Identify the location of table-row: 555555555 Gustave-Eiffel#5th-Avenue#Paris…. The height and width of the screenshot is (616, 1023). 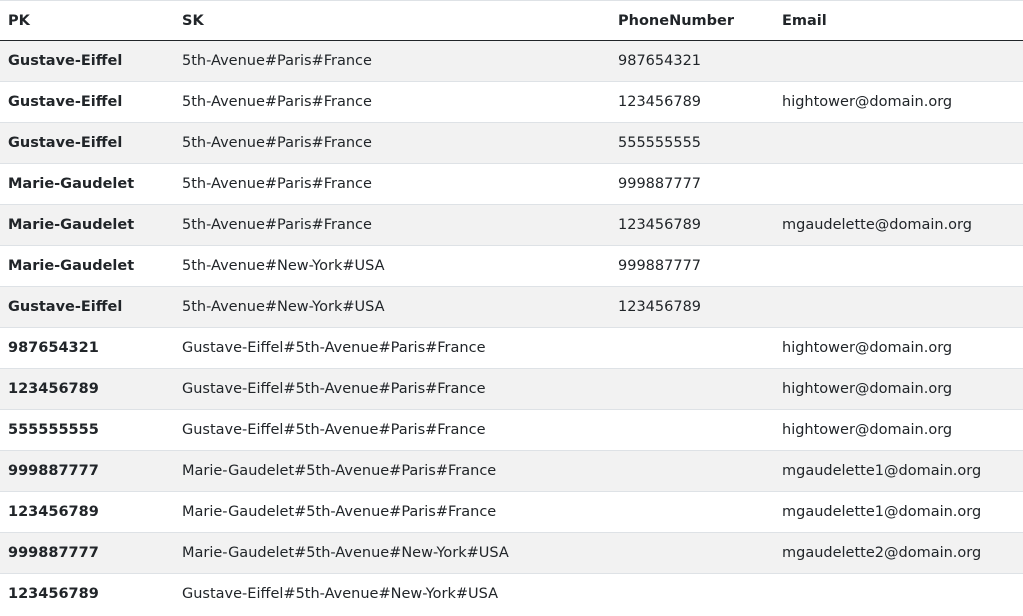
(511, 430).